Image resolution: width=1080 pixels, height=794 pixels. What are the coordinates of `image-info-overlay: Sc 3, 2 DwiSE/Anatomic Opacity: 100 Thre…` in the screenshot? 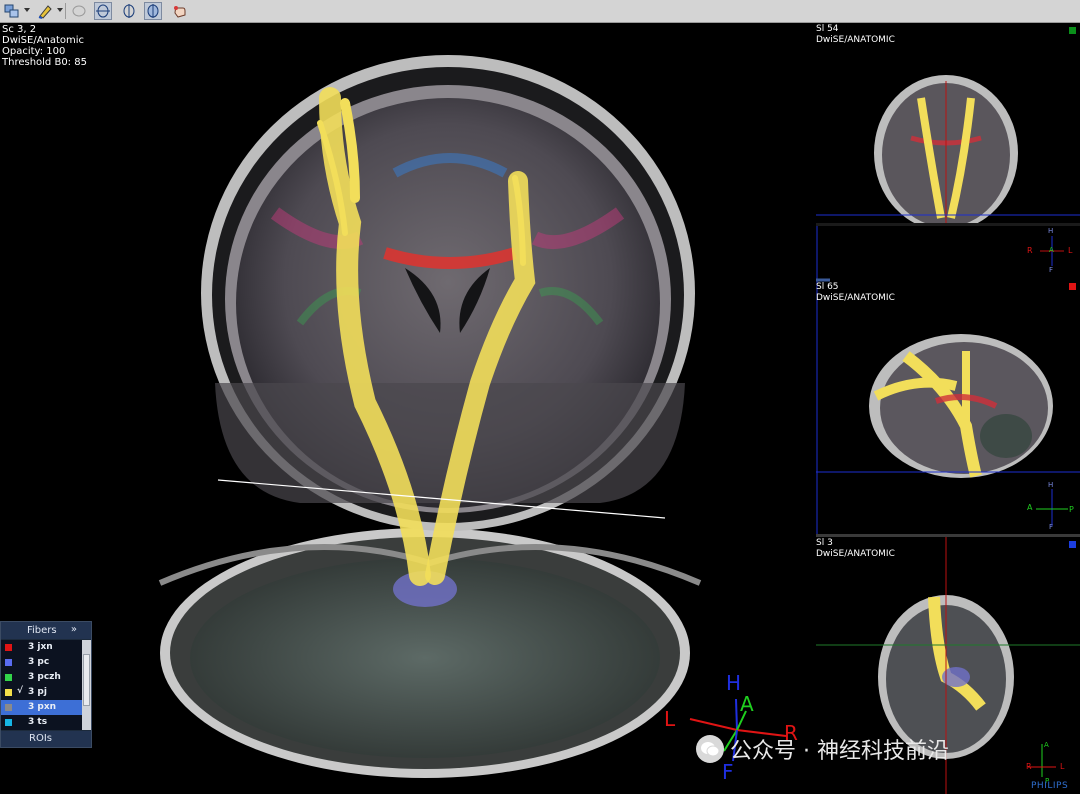 It's located at (44, 46).